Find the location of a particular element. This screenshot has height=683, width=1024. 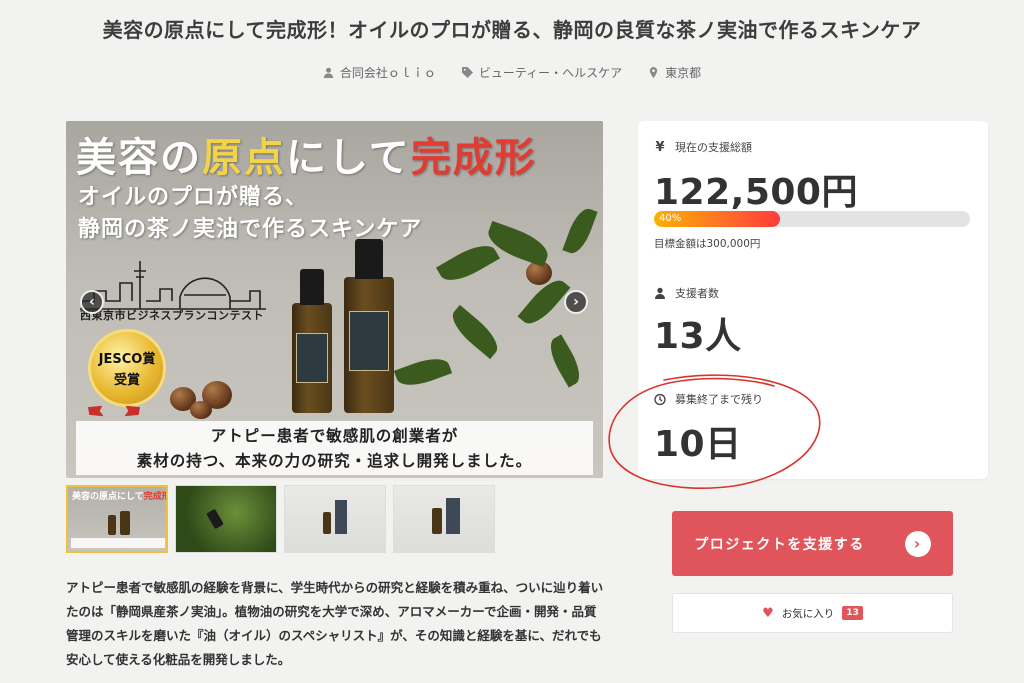

thumbnail-strip: 美容の原点にして完成形 is located at coordinates (280, 519).